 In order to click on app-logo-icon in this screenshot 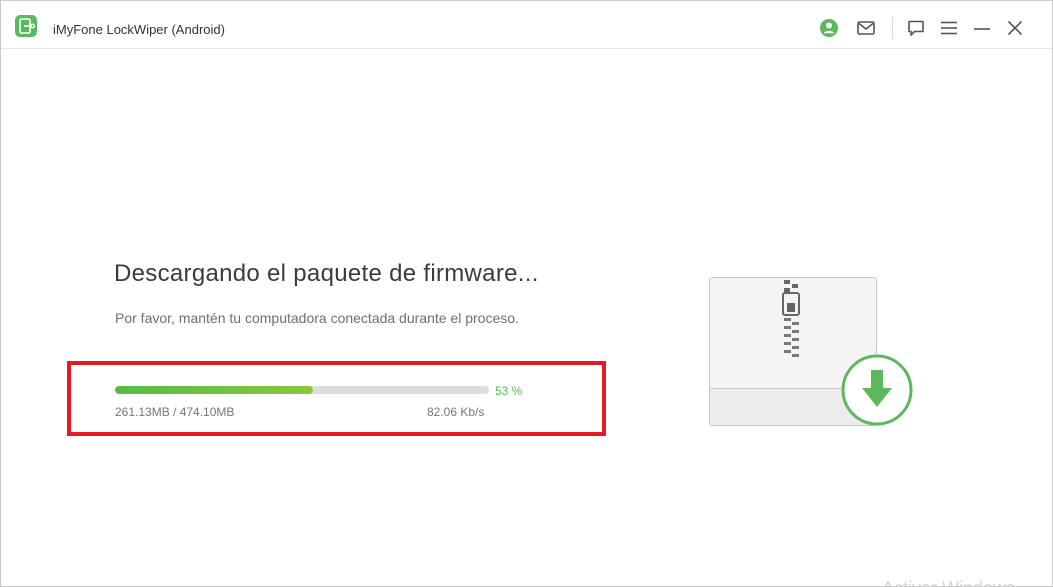, I will do `click(26, 26)`.